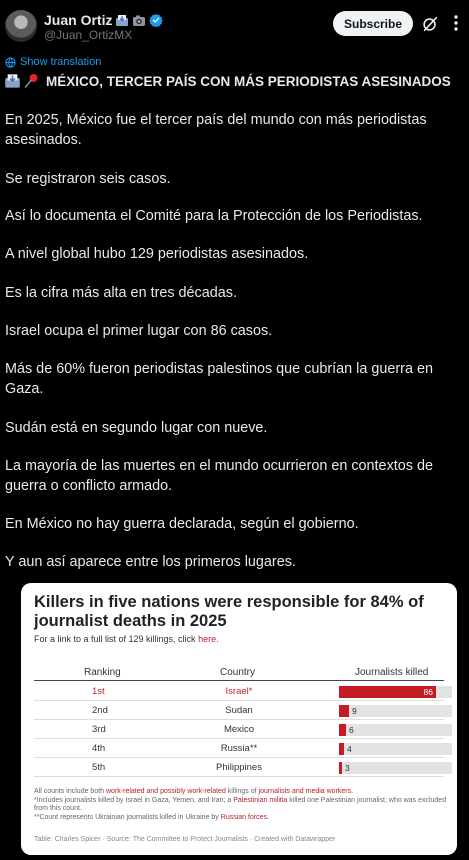 The image size is (469, 860). What do you see at coordinates (456, 23) in the screenshot?
I see `more-options-icon` at bounding box center [456, 23].